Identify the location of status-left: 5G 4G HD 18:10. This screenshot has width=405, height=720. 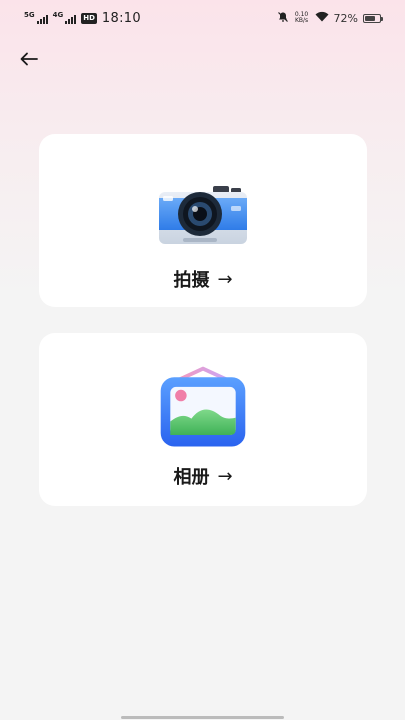
(82, 18).